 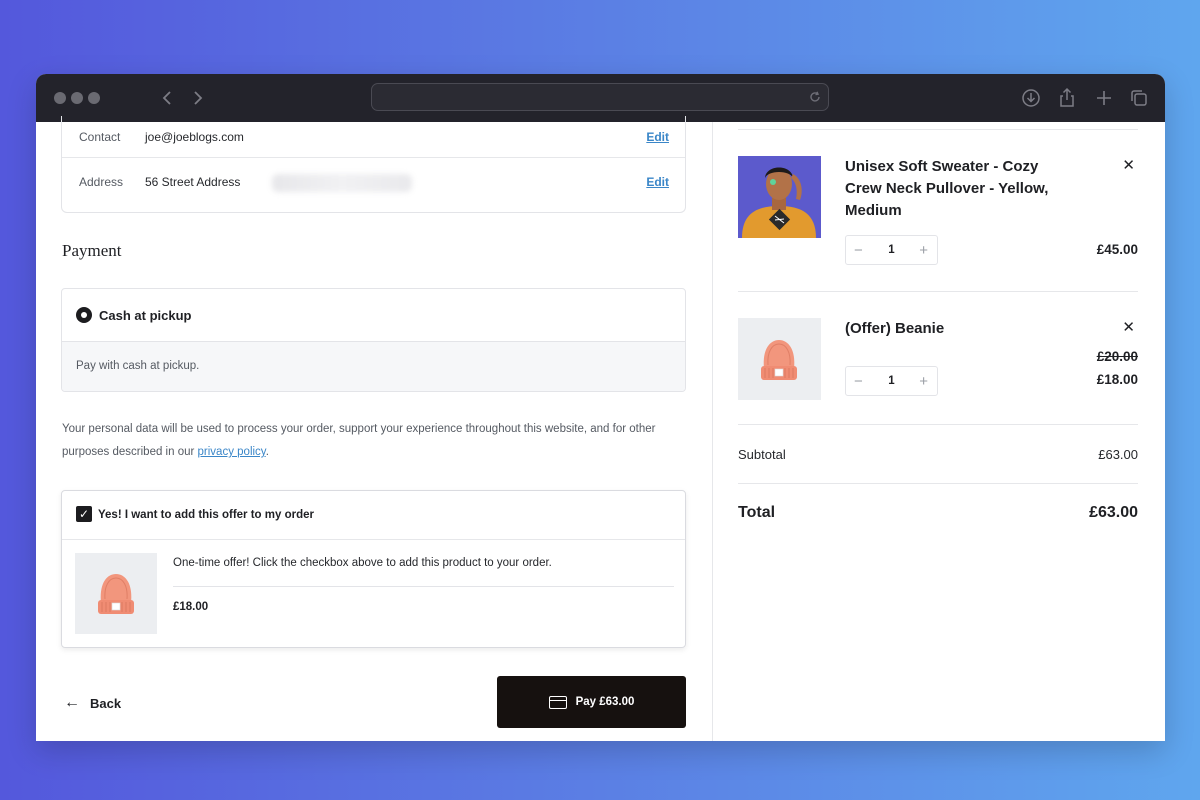 What do you see at coordinates (373, 366) in the screenshot?
I see `payment-method-details: Pay with cash at pickup.` at bounding box center [373, 366].